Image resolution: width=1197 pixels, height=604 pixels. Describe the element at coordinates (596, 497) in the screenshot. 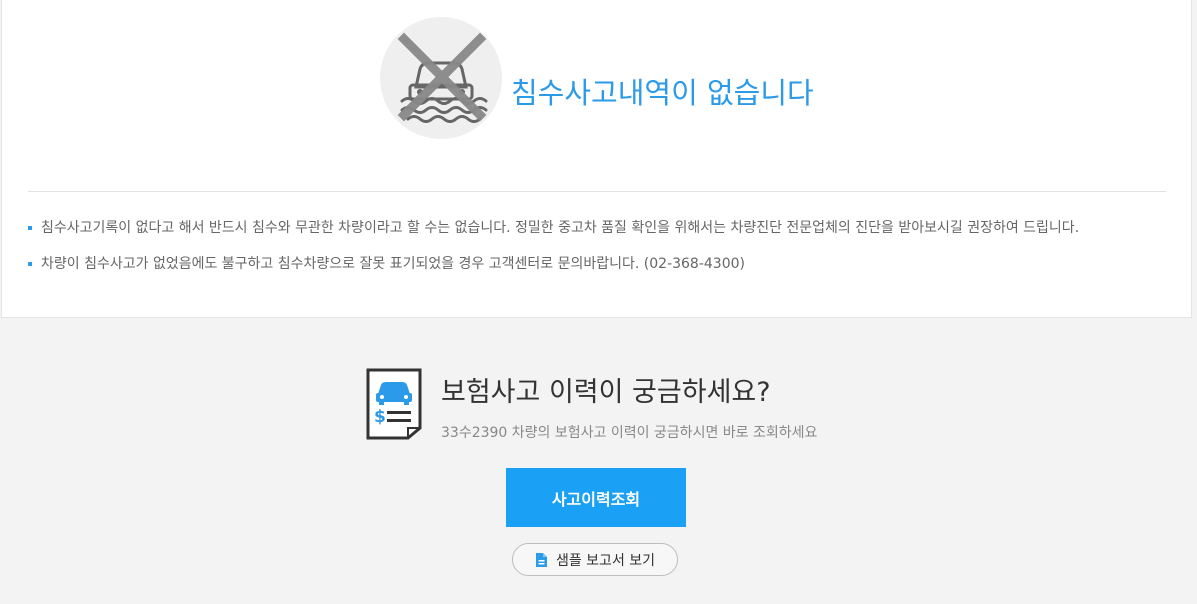

I see `accident-history-button: 사고이력조회` at that location.